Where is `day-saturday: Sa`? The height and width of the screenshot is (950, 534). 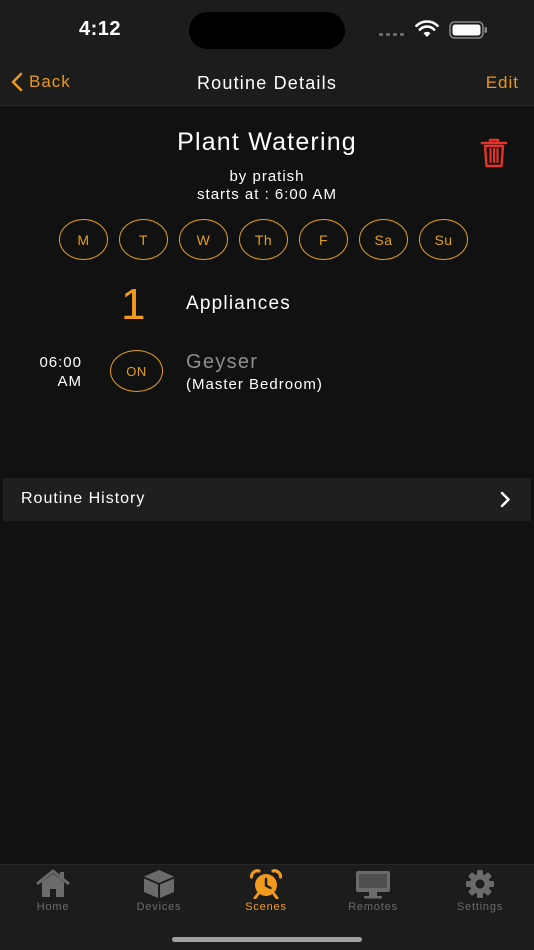 day-saturday: Sa is located at coordinates (383, 239).